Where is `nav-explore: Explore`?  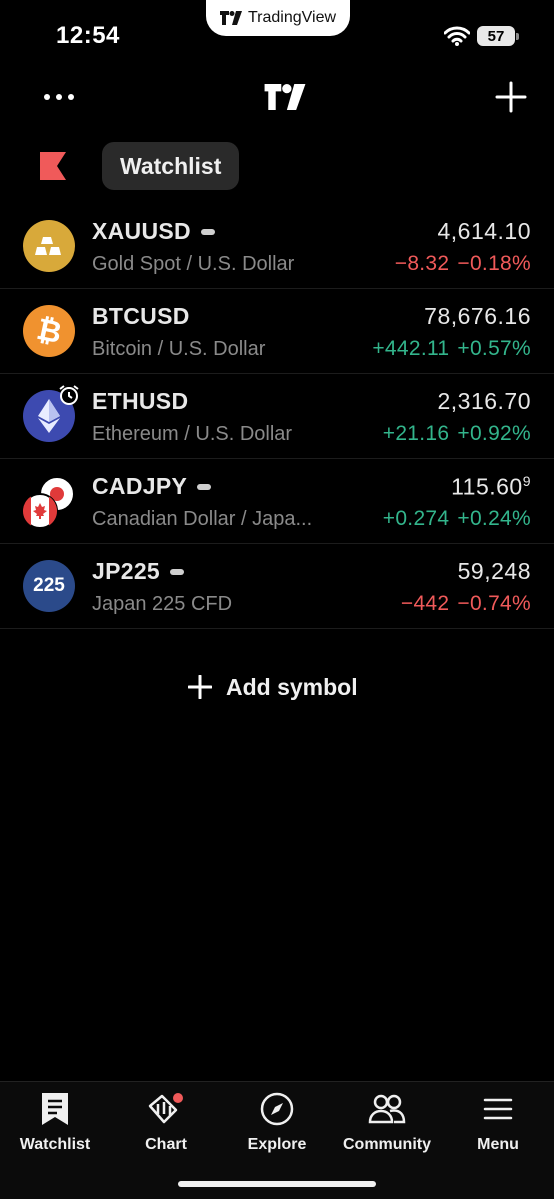
nav-explore: Explore is located at coordinates (277, 1124).